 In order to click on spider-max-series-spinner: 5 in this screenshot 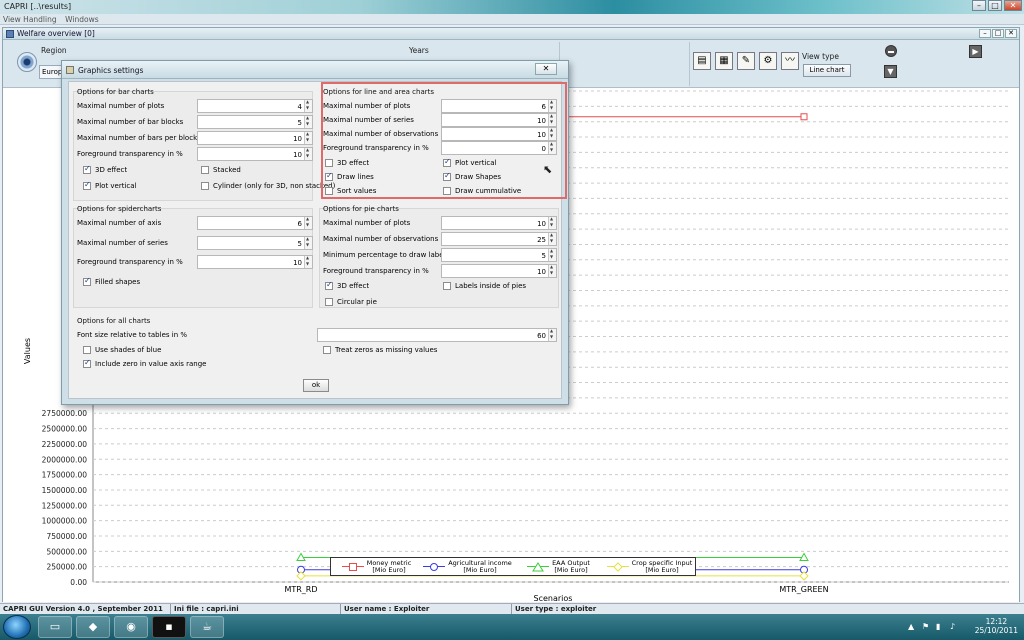, I will do `click(255, 243)`.